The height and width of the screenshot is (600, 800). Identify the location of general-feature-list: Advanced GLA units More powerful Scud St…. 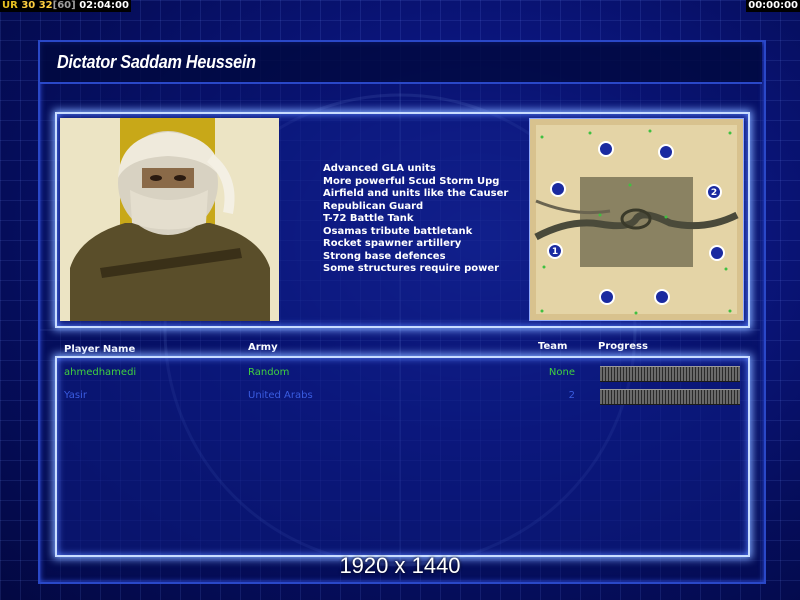
(415, 219).